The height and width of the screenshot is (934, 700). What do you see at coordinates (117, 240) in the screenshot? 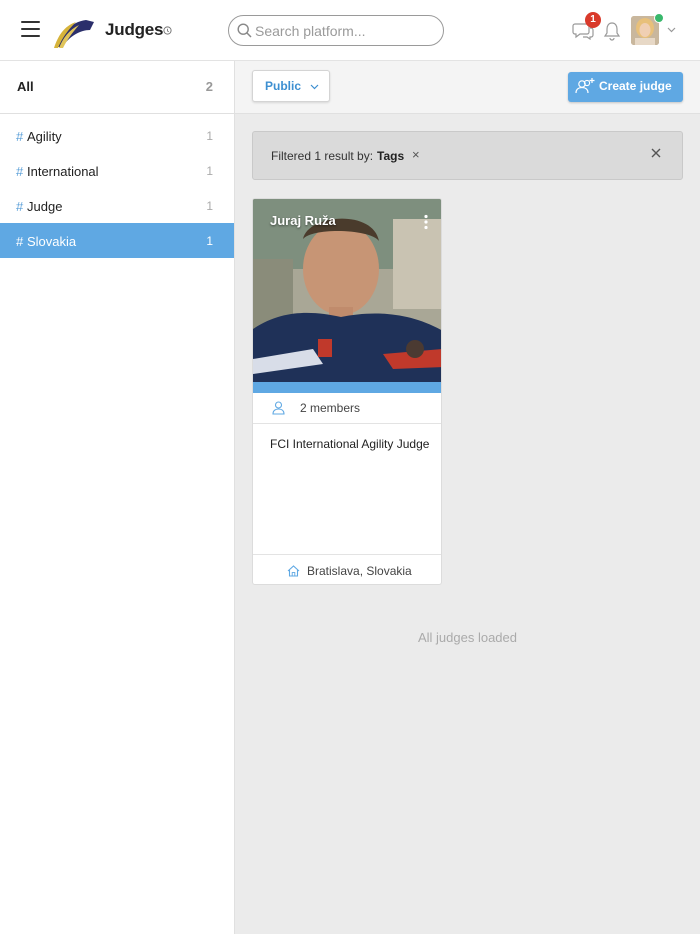
I see `sidebar-item-slovakia: # Slovakia 1` at bounding box center [117, 240].